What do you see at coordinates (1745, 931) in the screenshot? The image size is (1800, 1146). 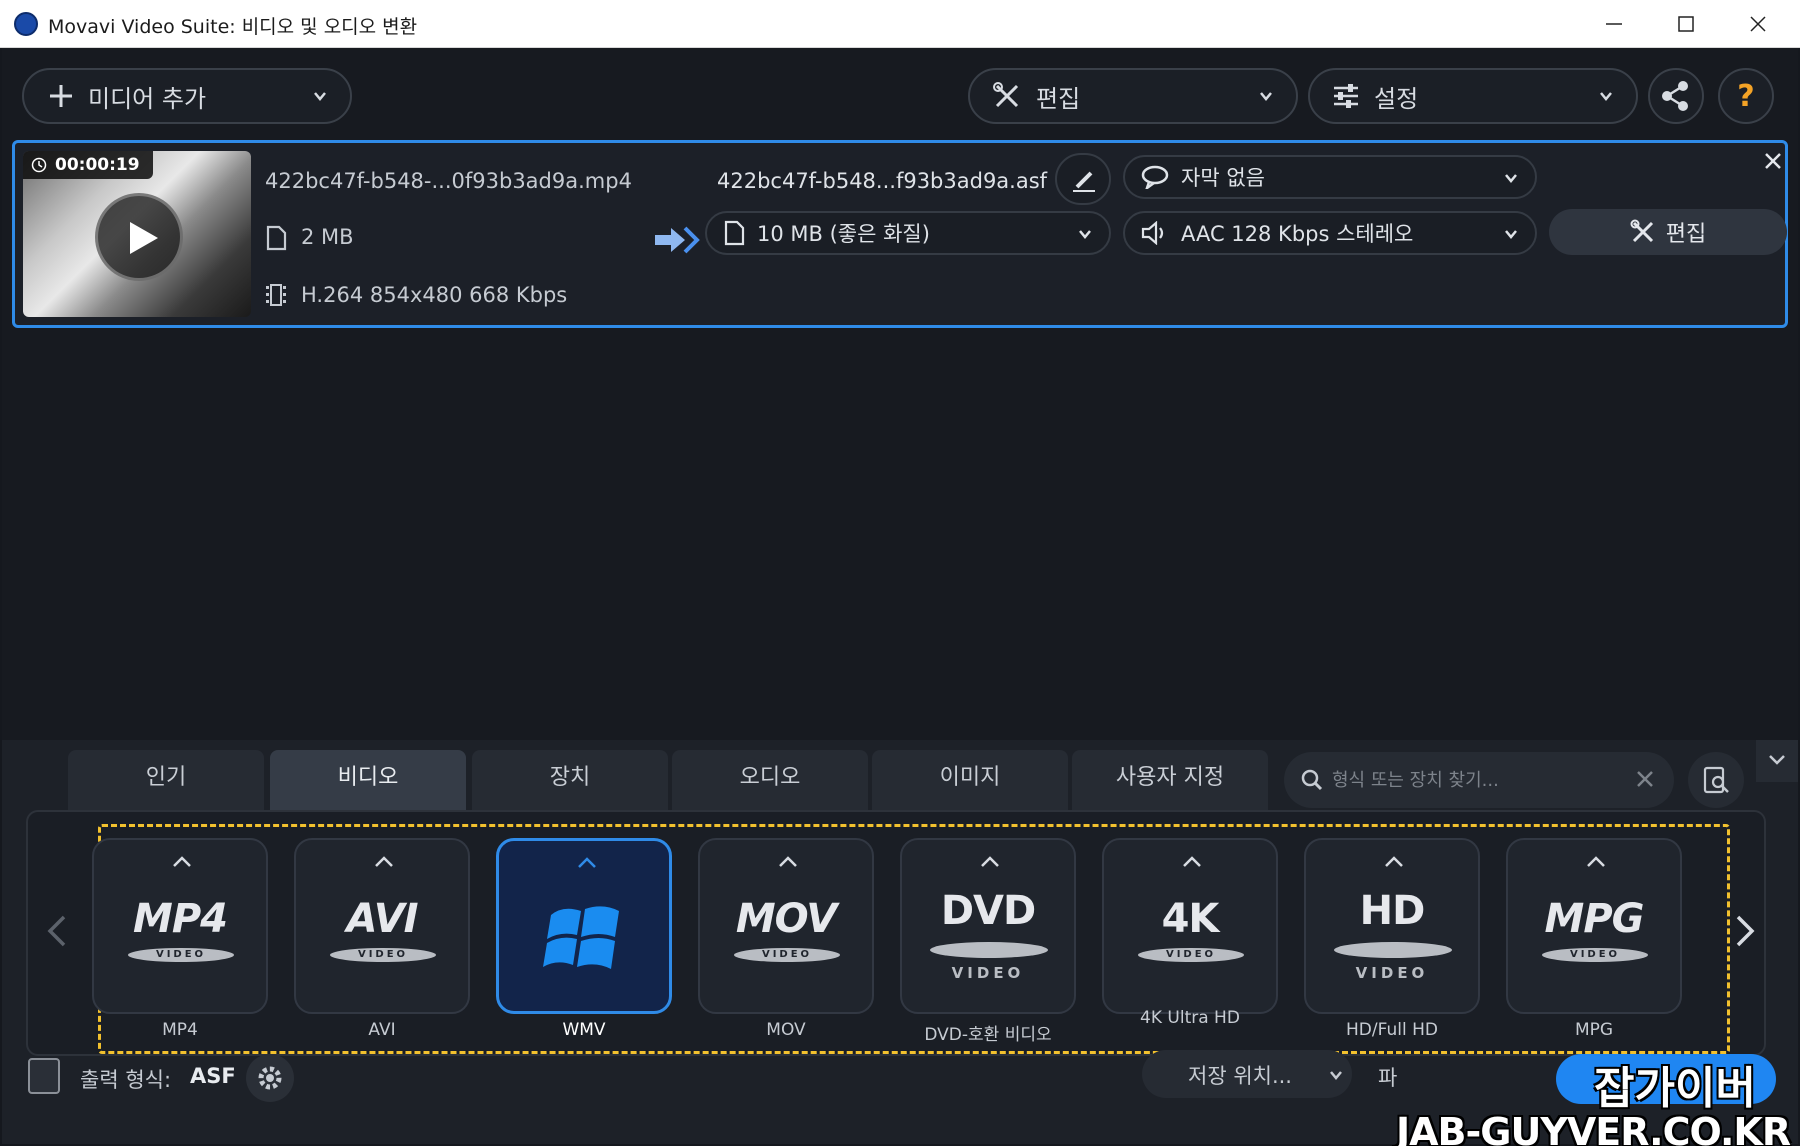 I see `chevron-right-icon` at bounding box center [1745, 931].